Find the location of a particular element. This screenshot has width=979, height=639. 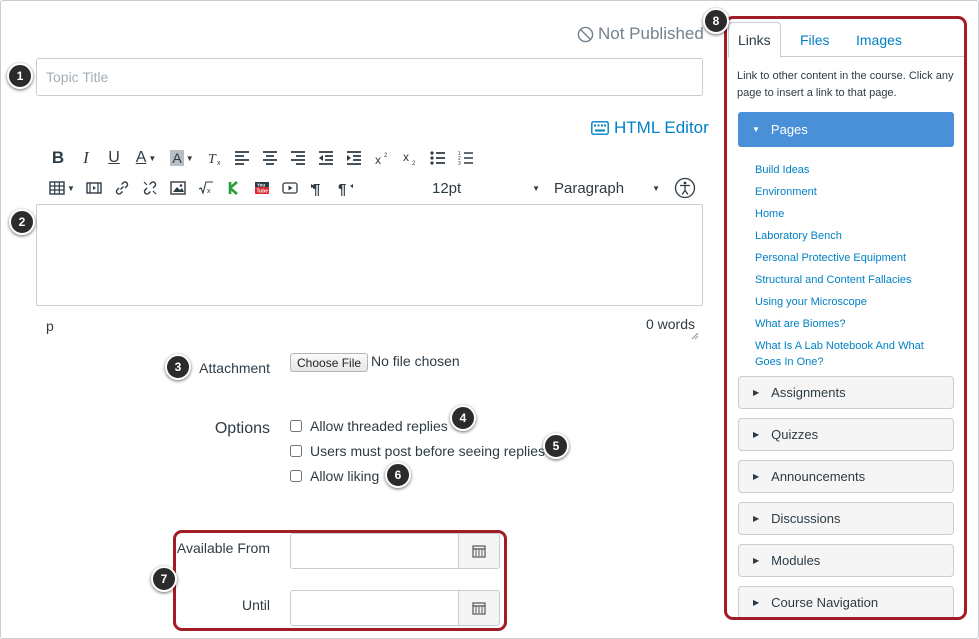

outdent-icon is located at coordinates (326, 158).